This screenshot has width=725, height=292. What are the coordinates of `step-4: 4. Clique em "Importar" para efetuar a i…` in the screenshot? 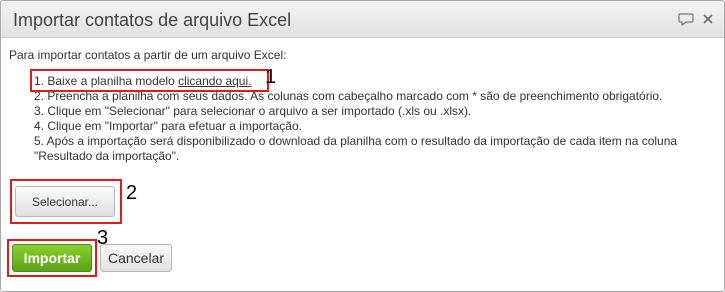 It's located at (168, 126).